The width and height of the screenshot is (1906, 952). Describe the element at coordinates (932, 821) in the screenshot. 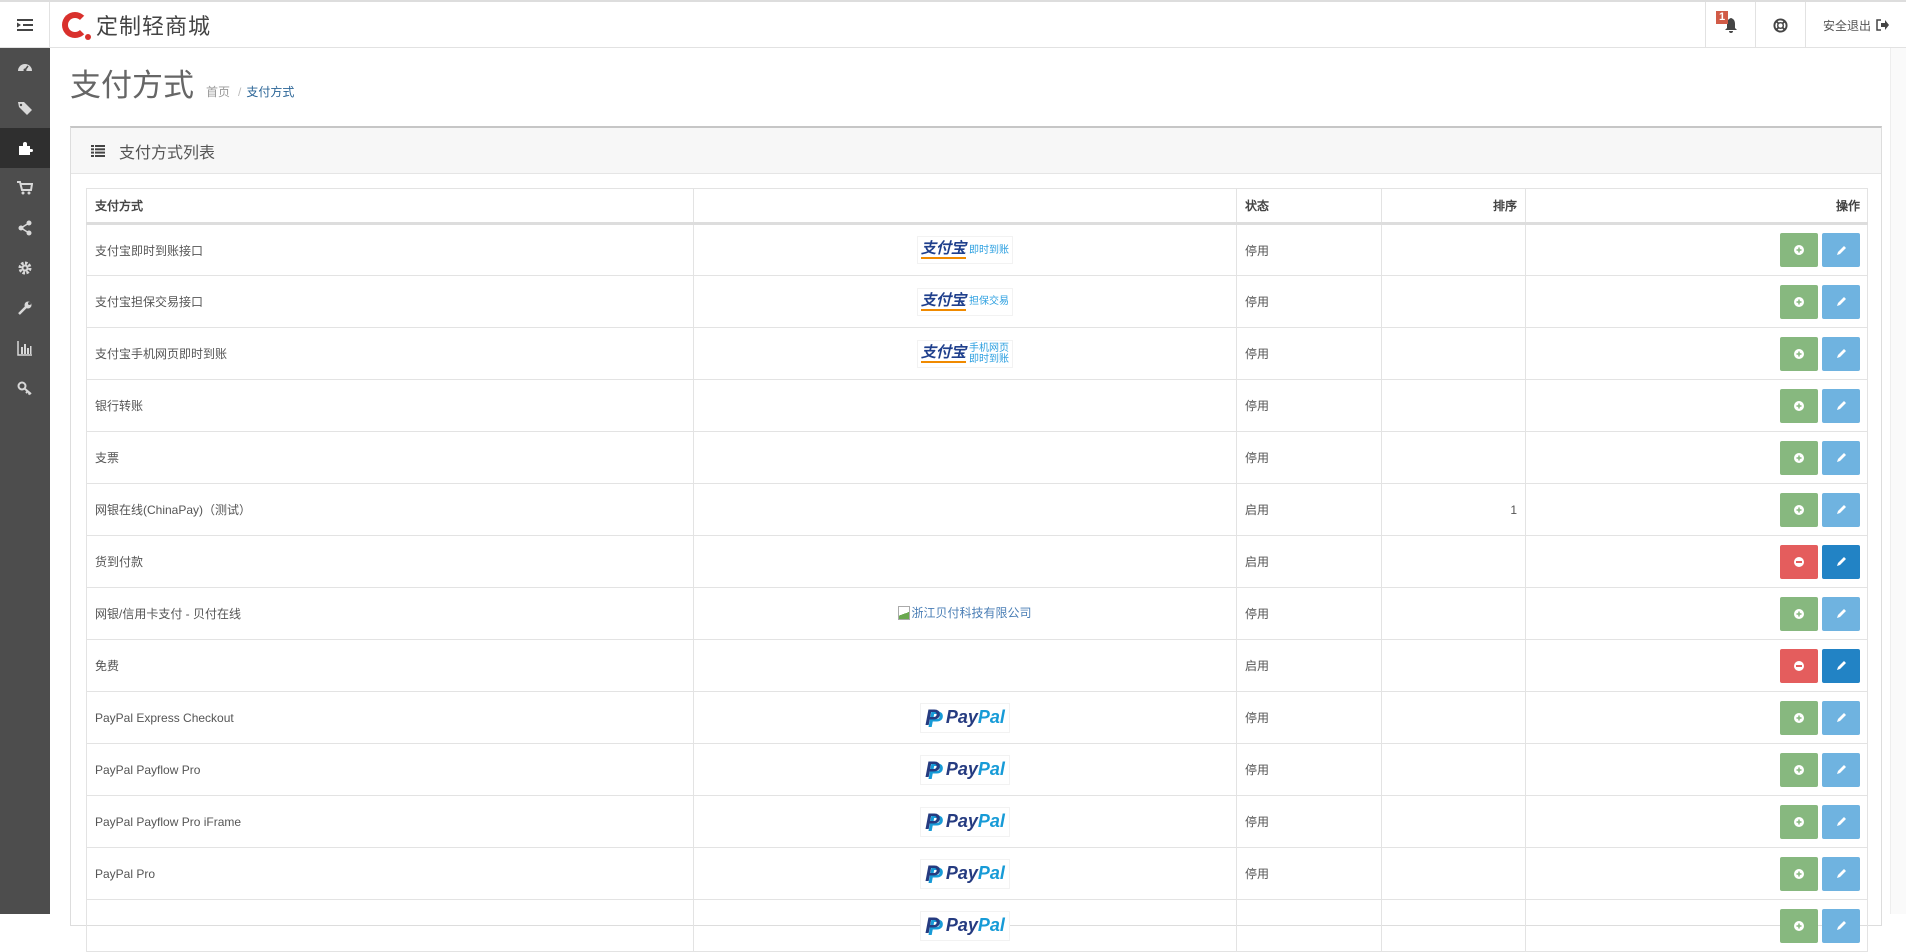

I see `paypal-p-icon: P` at that location.